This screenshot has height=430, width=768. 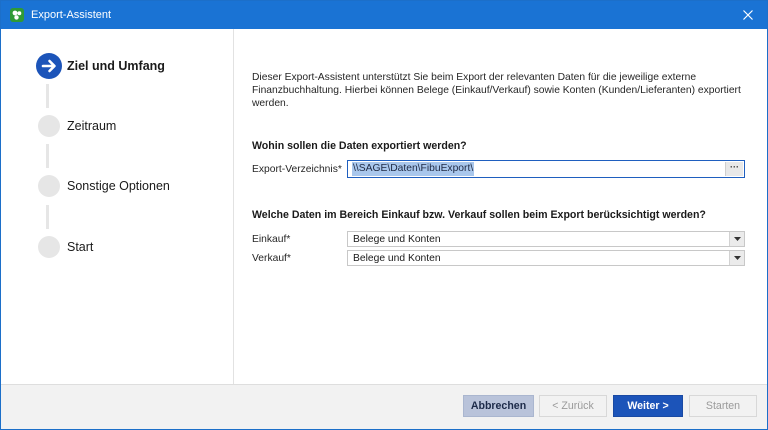 I want to click on step-start: Start, so click(x=80, y=247).